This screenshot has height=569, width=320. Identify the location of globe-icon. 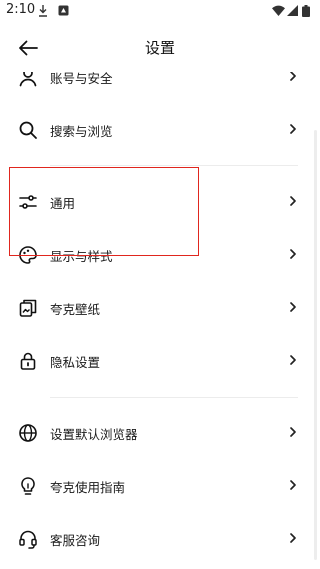
(28, 433).